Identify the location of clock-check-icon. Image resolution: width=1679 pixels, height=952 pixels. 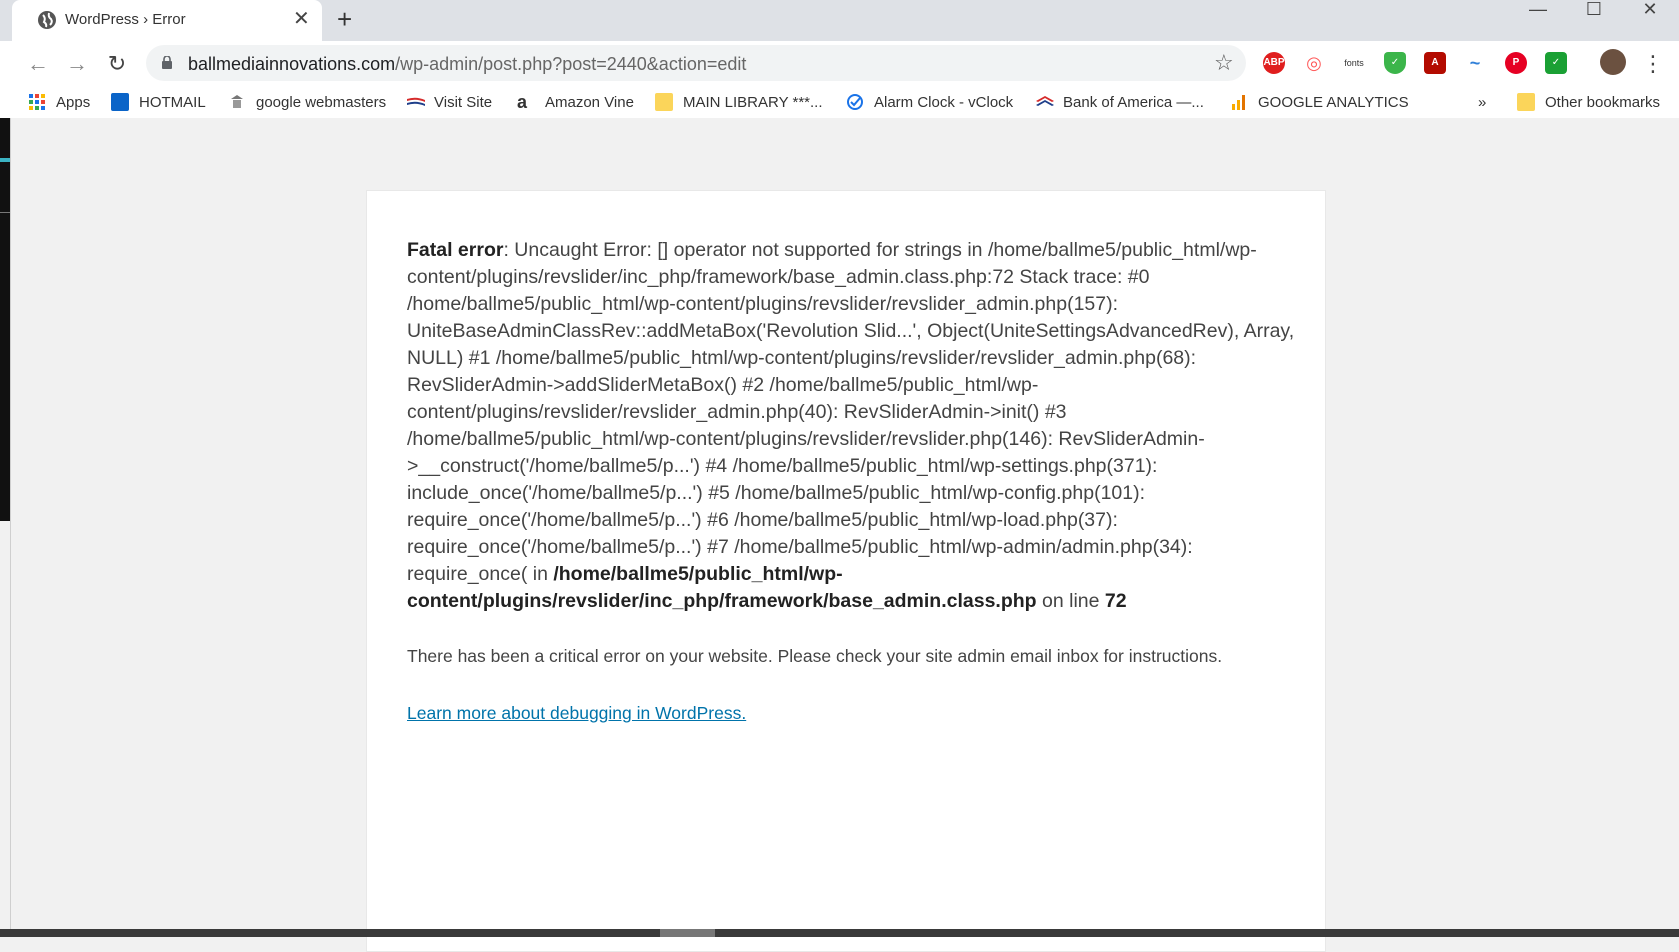
(855, 102).